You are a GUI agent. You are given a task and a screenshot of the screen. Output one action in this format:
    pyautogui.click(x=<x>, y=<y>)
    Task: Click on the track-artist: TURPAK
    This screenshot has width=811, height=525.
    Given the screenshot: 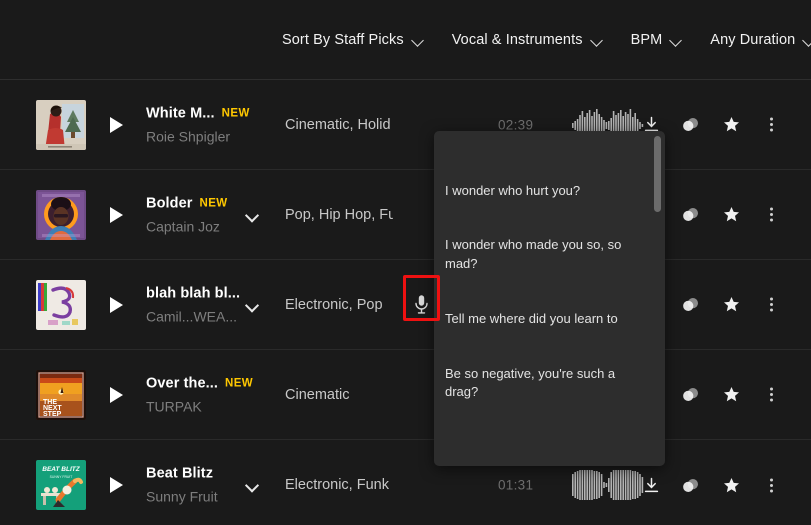 What is the action you would take?
    pyautogui.click(x=192, y=406)
    